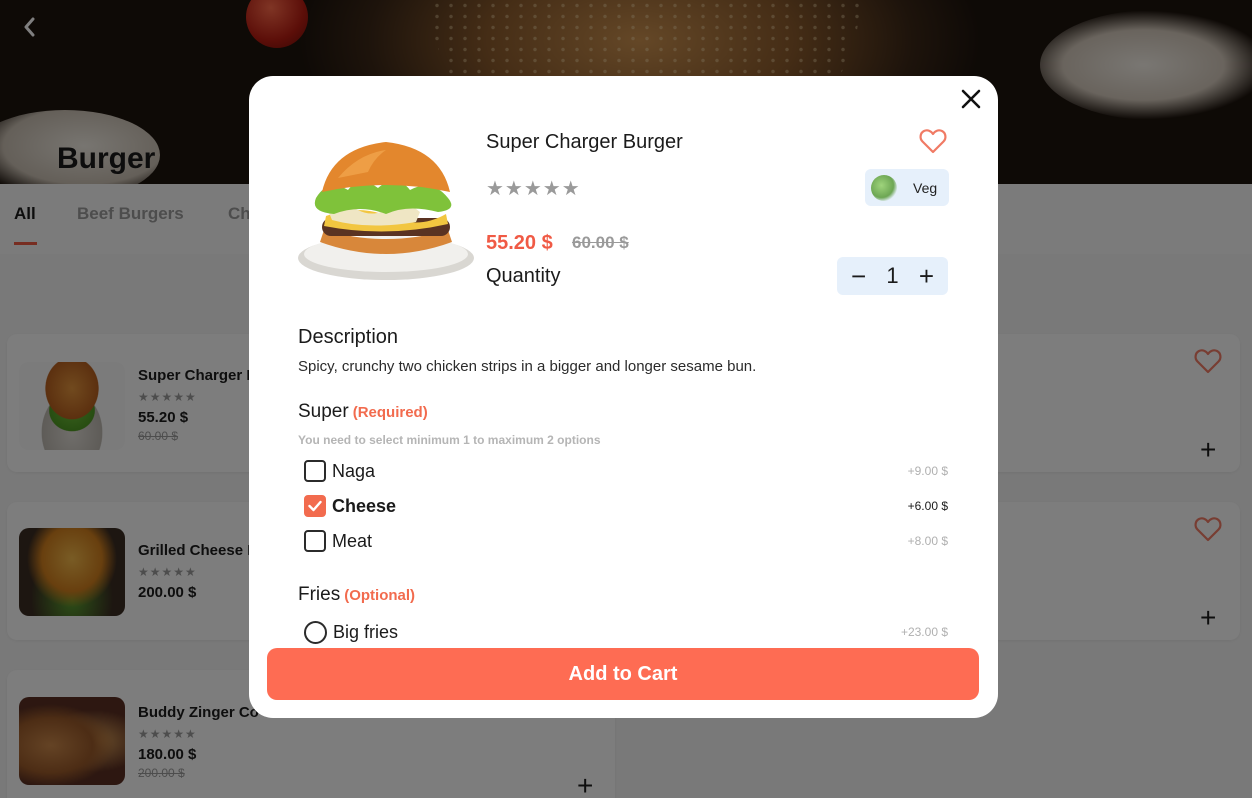 The image size is (1252, 798). I want to click on option-naga: Naga +9.00 $, so click(626, 471).